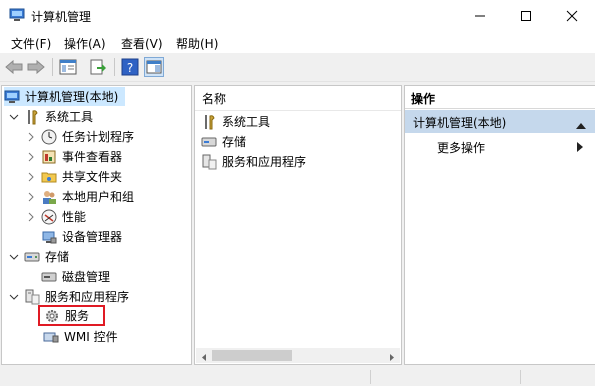 This screenshot has width=595, height=386. I want to click on tree-item-local-users: 本地用户和组, so click(79, 196).